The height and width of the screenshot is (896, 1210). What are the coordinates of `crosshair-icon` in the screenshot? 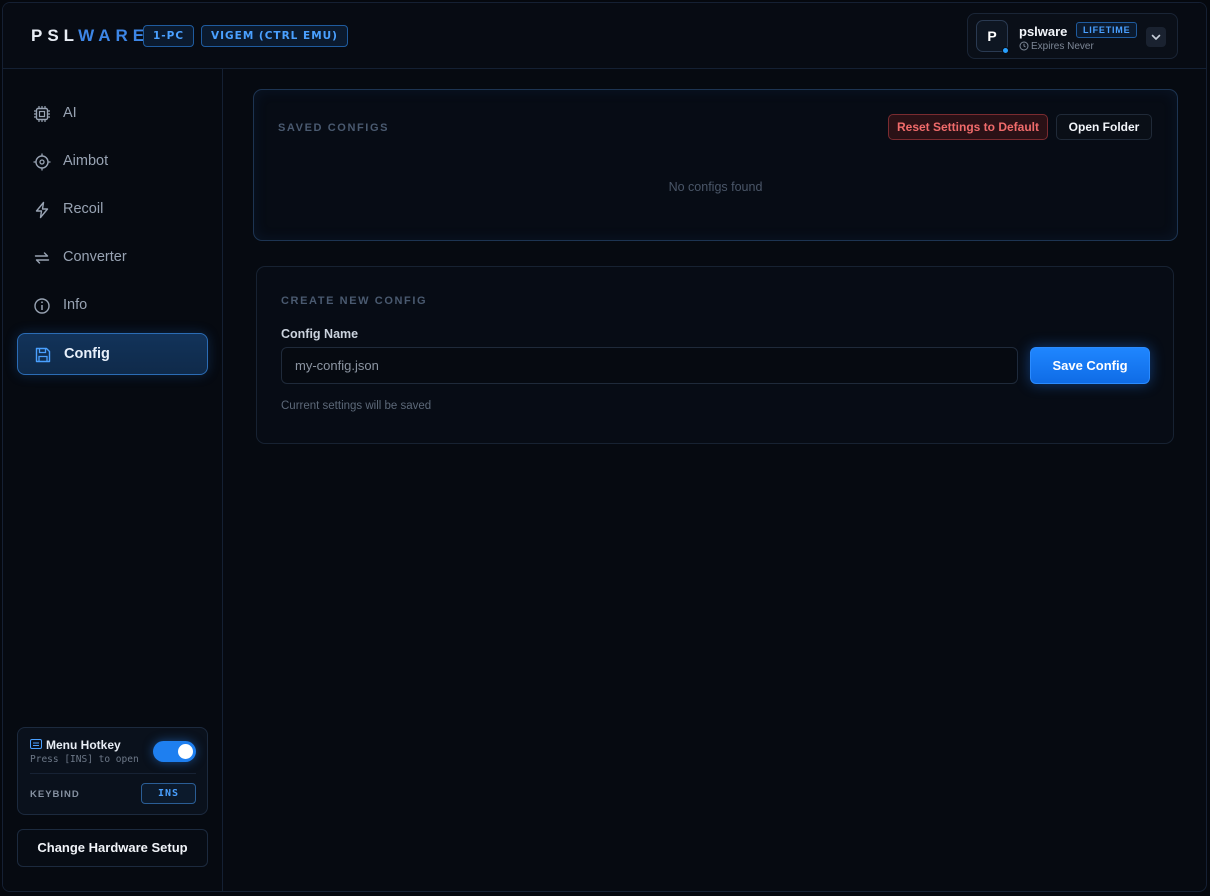 It's located at (42, 162).